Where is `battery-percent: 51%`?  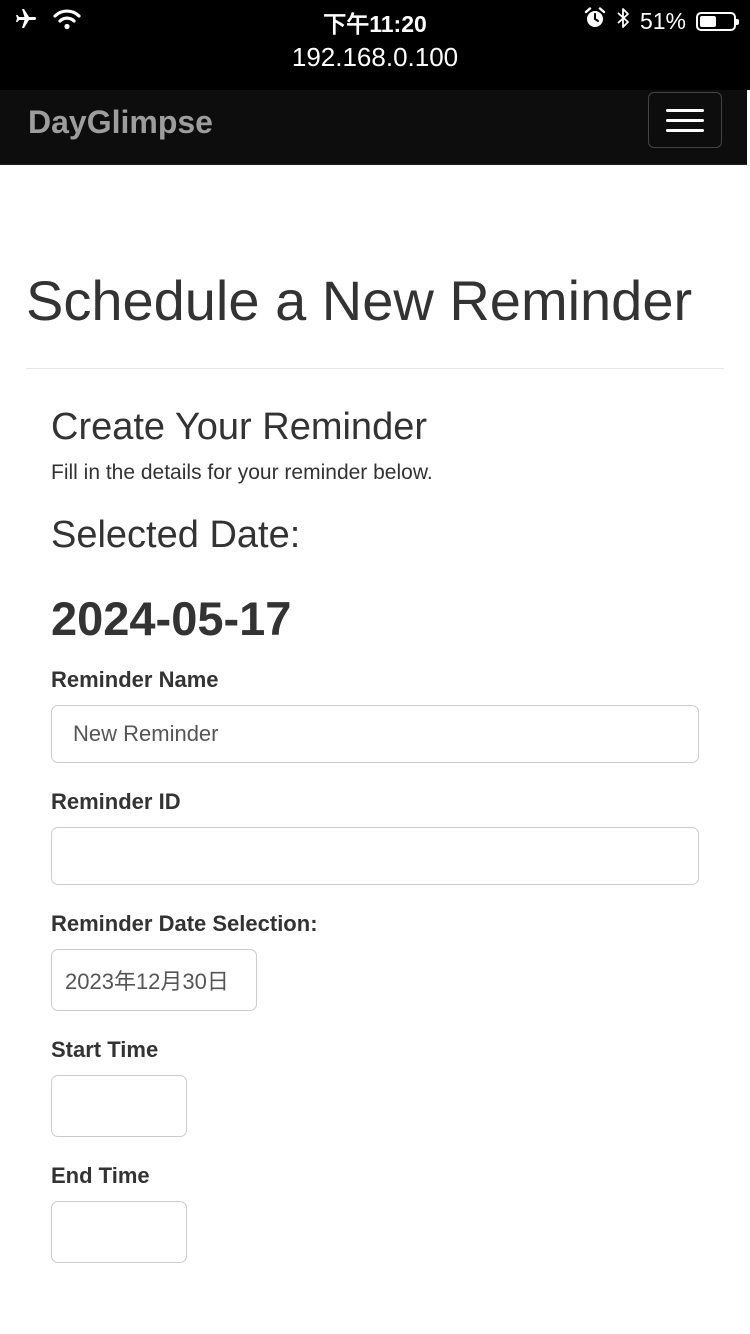
battery-percent: 51% is located at coordinates (662, 20).